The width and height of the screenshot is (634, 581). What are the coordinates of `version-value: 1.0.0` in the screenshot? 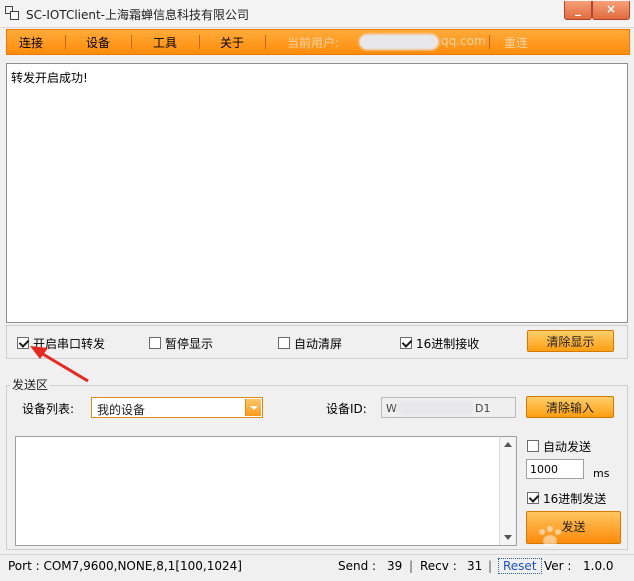 It's located at (598, 566).